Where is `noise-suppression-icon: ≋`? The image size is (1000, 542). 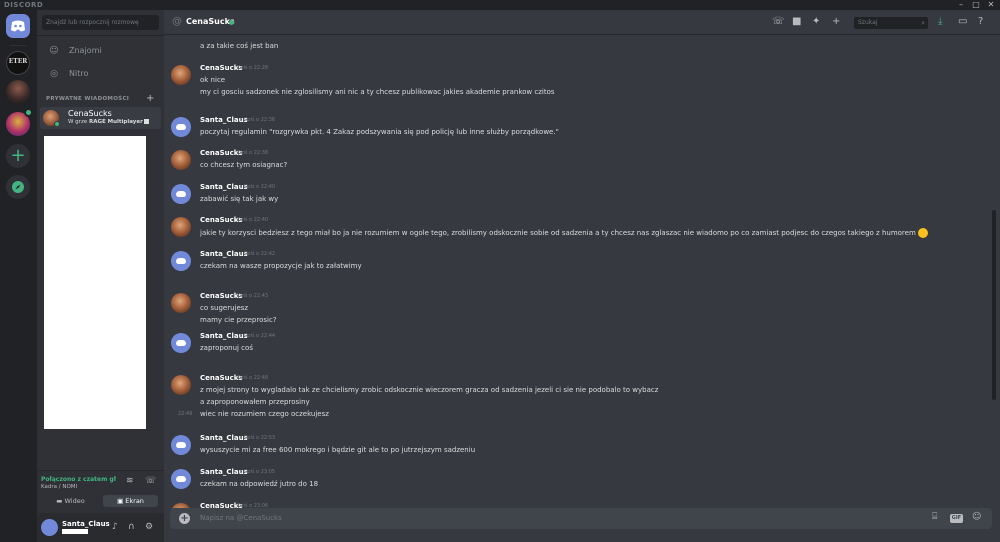 noise-suppression-icon: ≋ is located at coordinates (130, 481).